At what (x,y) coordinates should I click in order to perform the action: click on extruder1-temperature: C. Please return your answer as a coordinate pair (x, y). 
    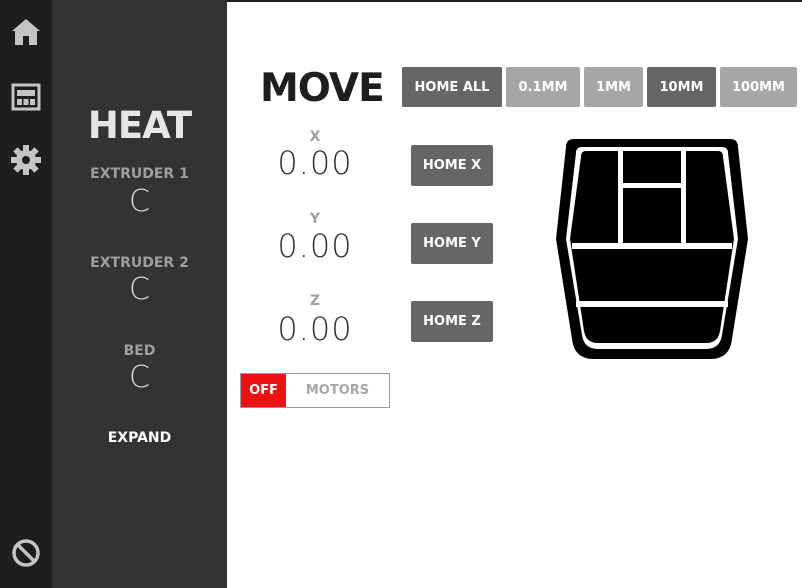
    Looking at the image, I should click on (139, 201).